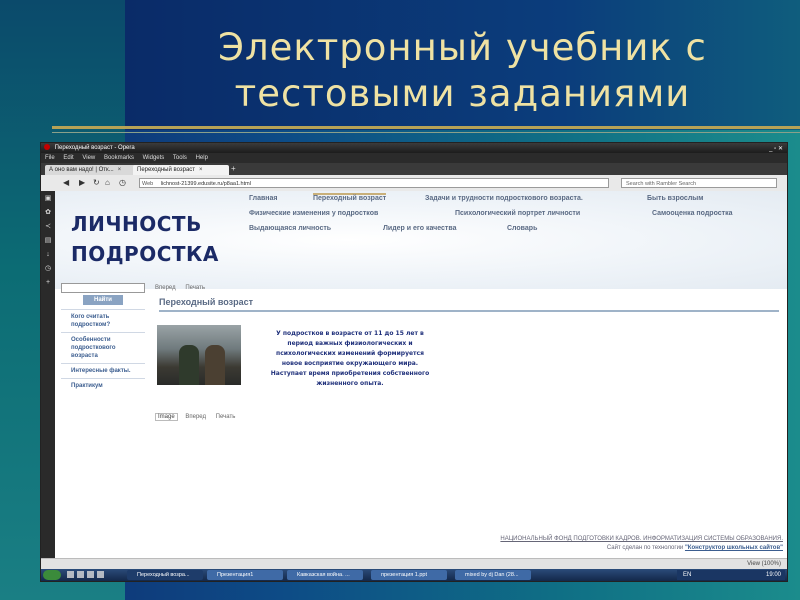  I want to click on left-menu-item: Кого считать подростком?, so click(103, 320).